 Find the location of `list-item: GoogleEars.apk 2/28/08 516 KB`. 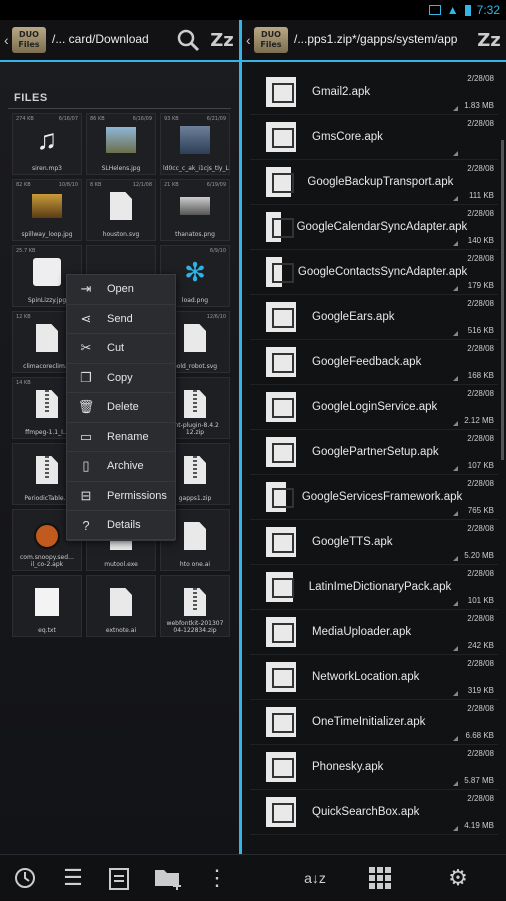

list-item: GoogleEars.apk 2/28/08 516 KB is located at coordinates (374, 317).